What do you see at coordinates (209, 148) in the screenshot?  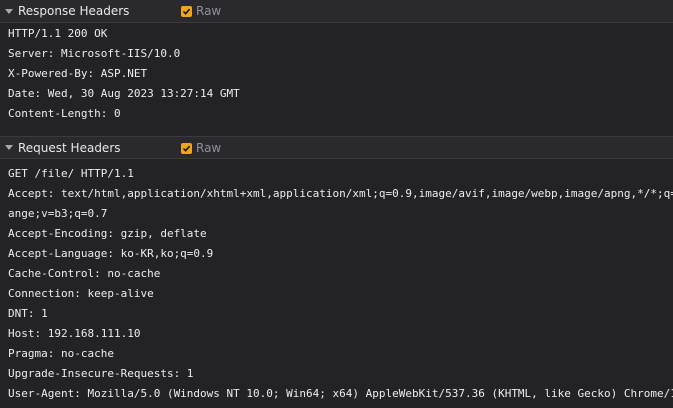 I see `request-raw-label: Raw` at bounding box center [209, 148].